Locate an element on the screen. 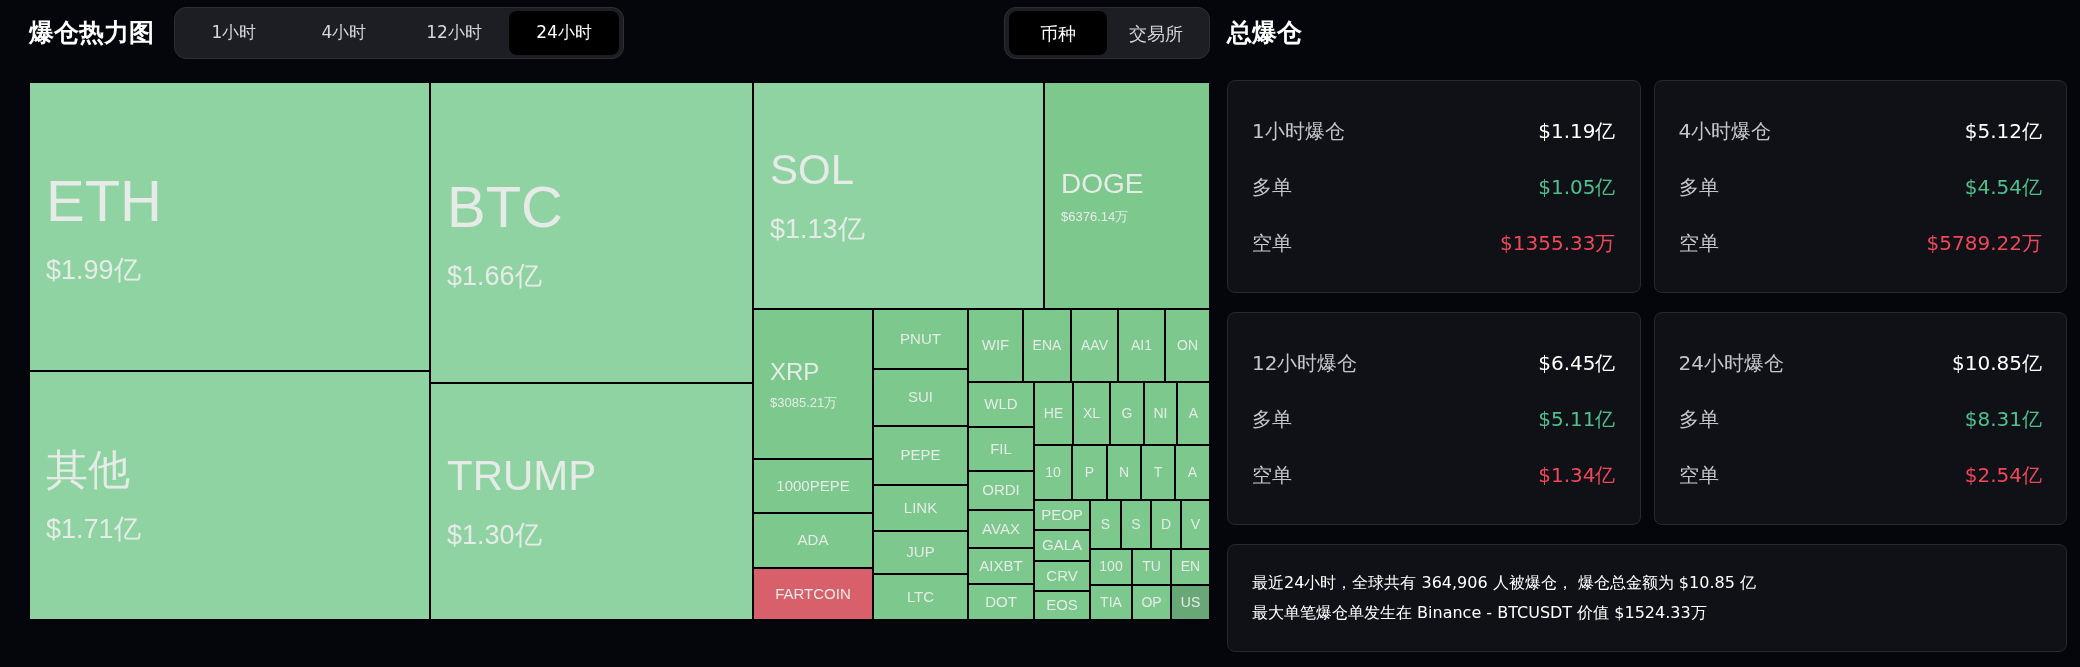 This screenshot has width=2080, height=667. short-label: 空单 is located at coordinates (1698, 243).